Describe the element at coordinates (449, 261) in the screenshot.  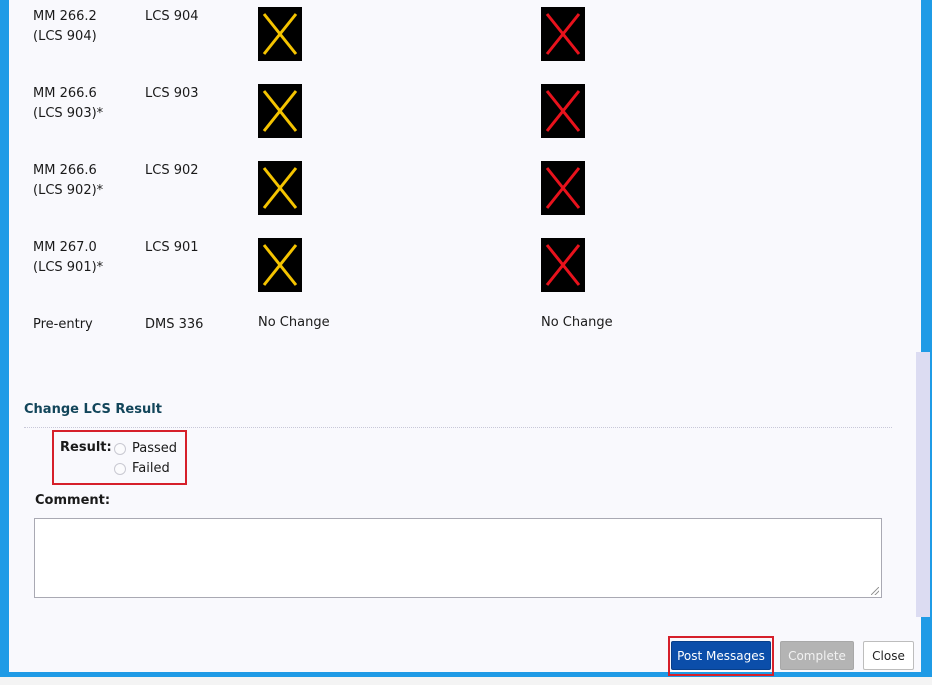
I see `table-row: MM 267.0 (LCS 901)* LCS 901` at that location.